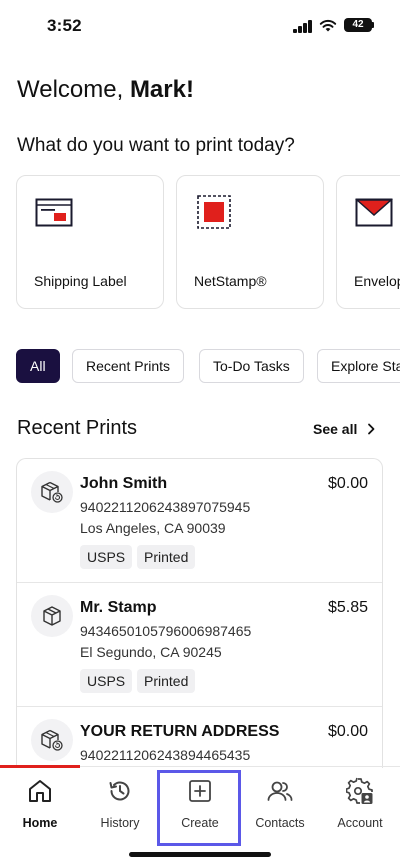 The image size is (400, 866). What do you see at coordinates (40, 791) in the screenshot?
I see `home-icon` at bounding box center [40, 791].